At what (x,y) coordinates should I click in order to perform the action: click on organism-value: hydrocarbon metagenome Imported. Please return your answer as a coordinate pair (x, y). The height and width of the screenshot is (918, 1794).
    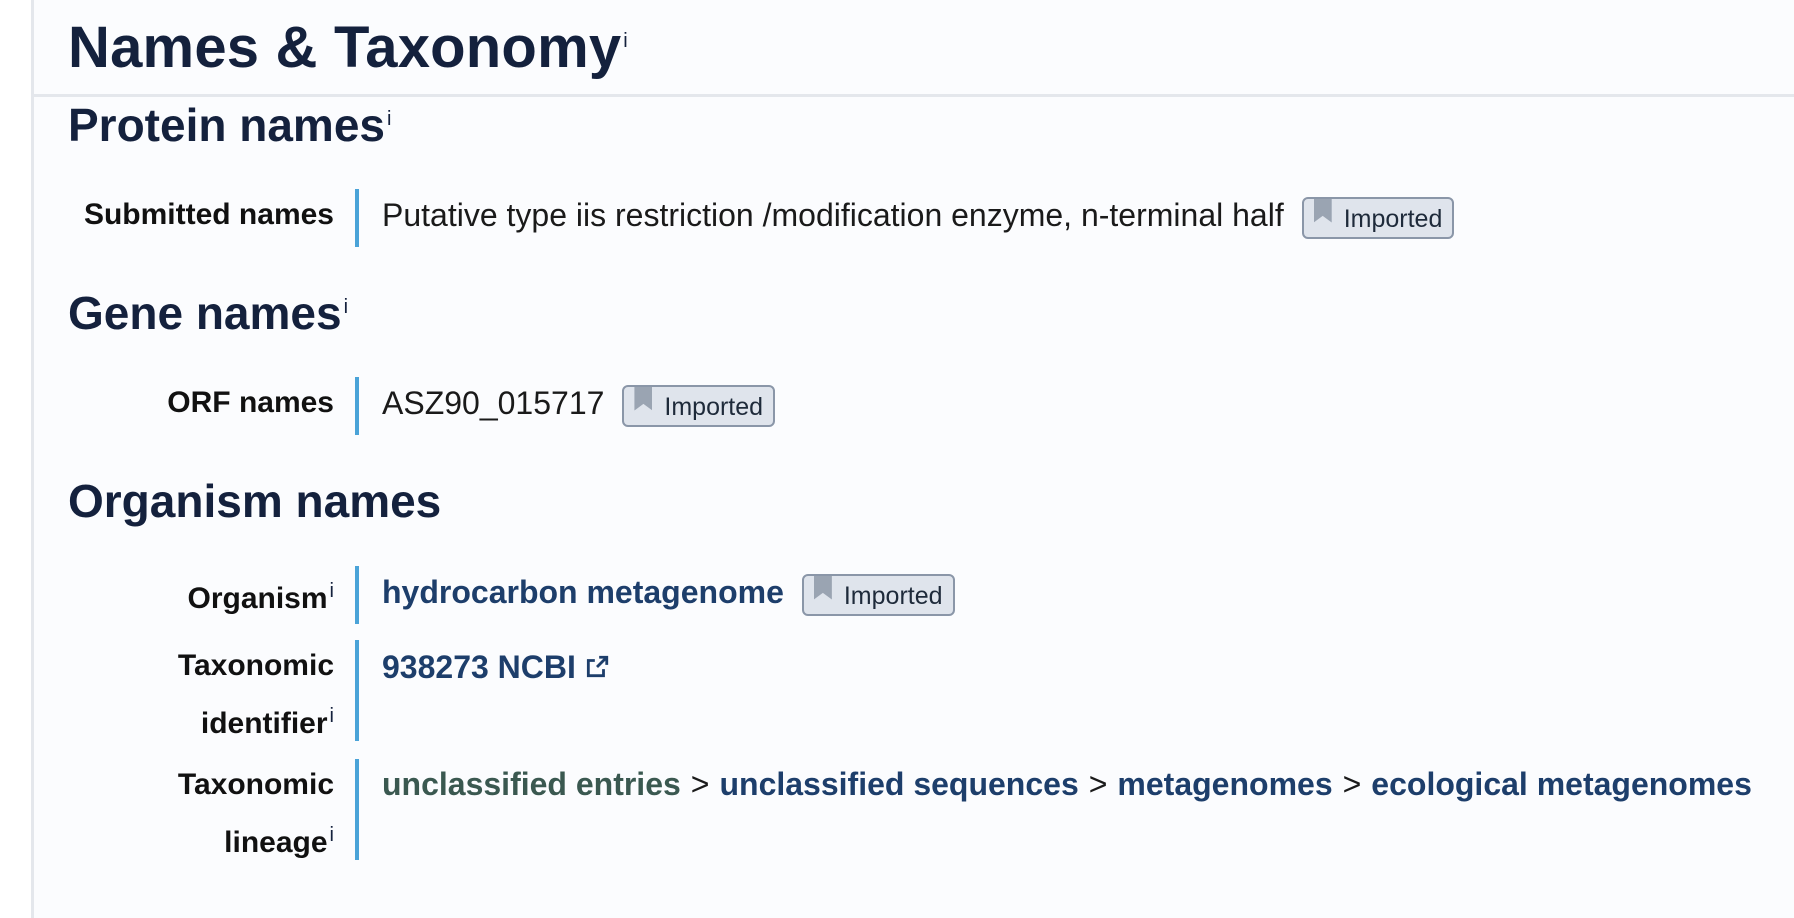
    Looking at the image, I should click on (668, 592).